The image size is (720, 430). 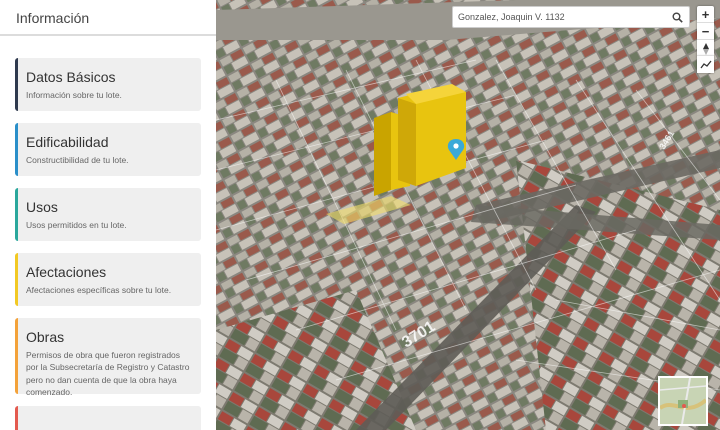 I want to click on card-description: Información sobre tu lote., so click(x=74, y=95).